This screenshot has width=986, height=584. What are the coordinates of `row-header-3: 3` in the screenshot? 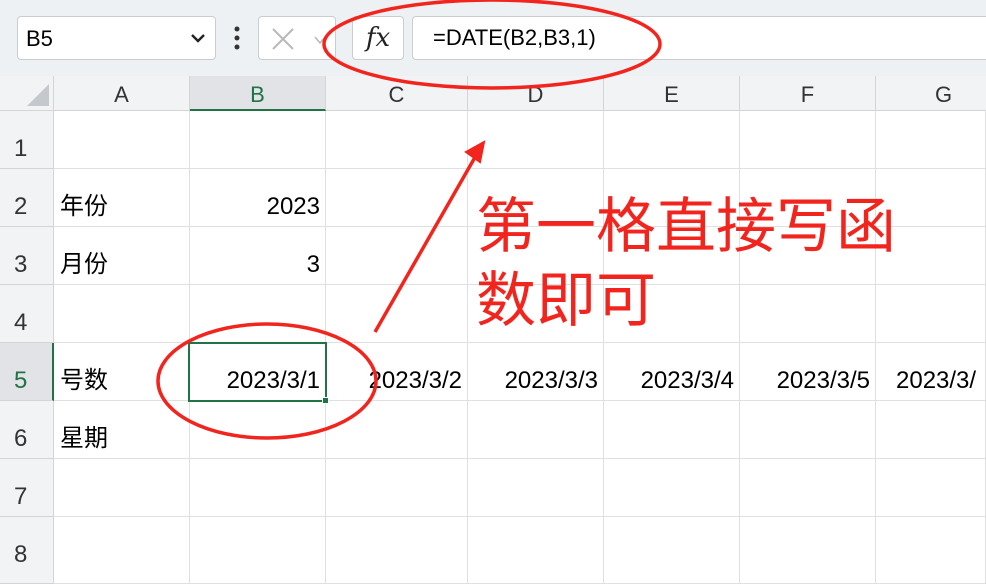 It's located at (27, 256).